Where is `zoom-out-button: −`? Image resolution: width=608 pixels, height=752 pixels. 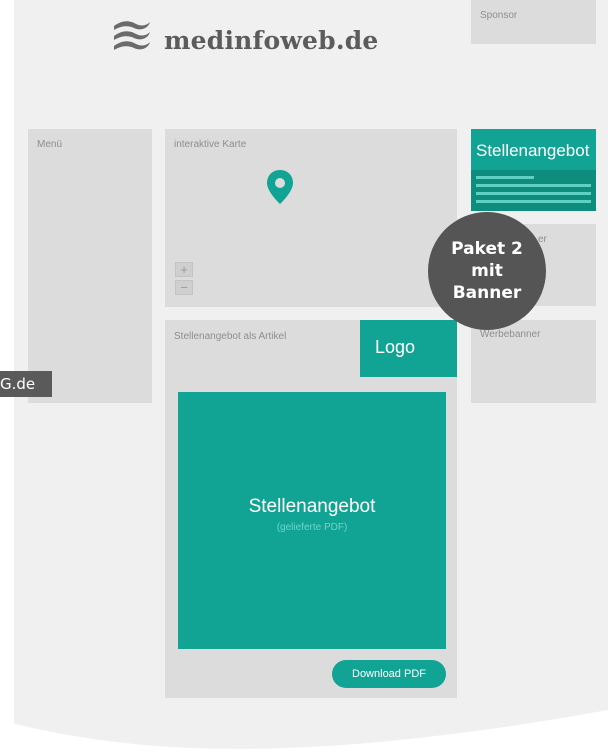
zoom-out-button: − is located at coordinates (184, 287).